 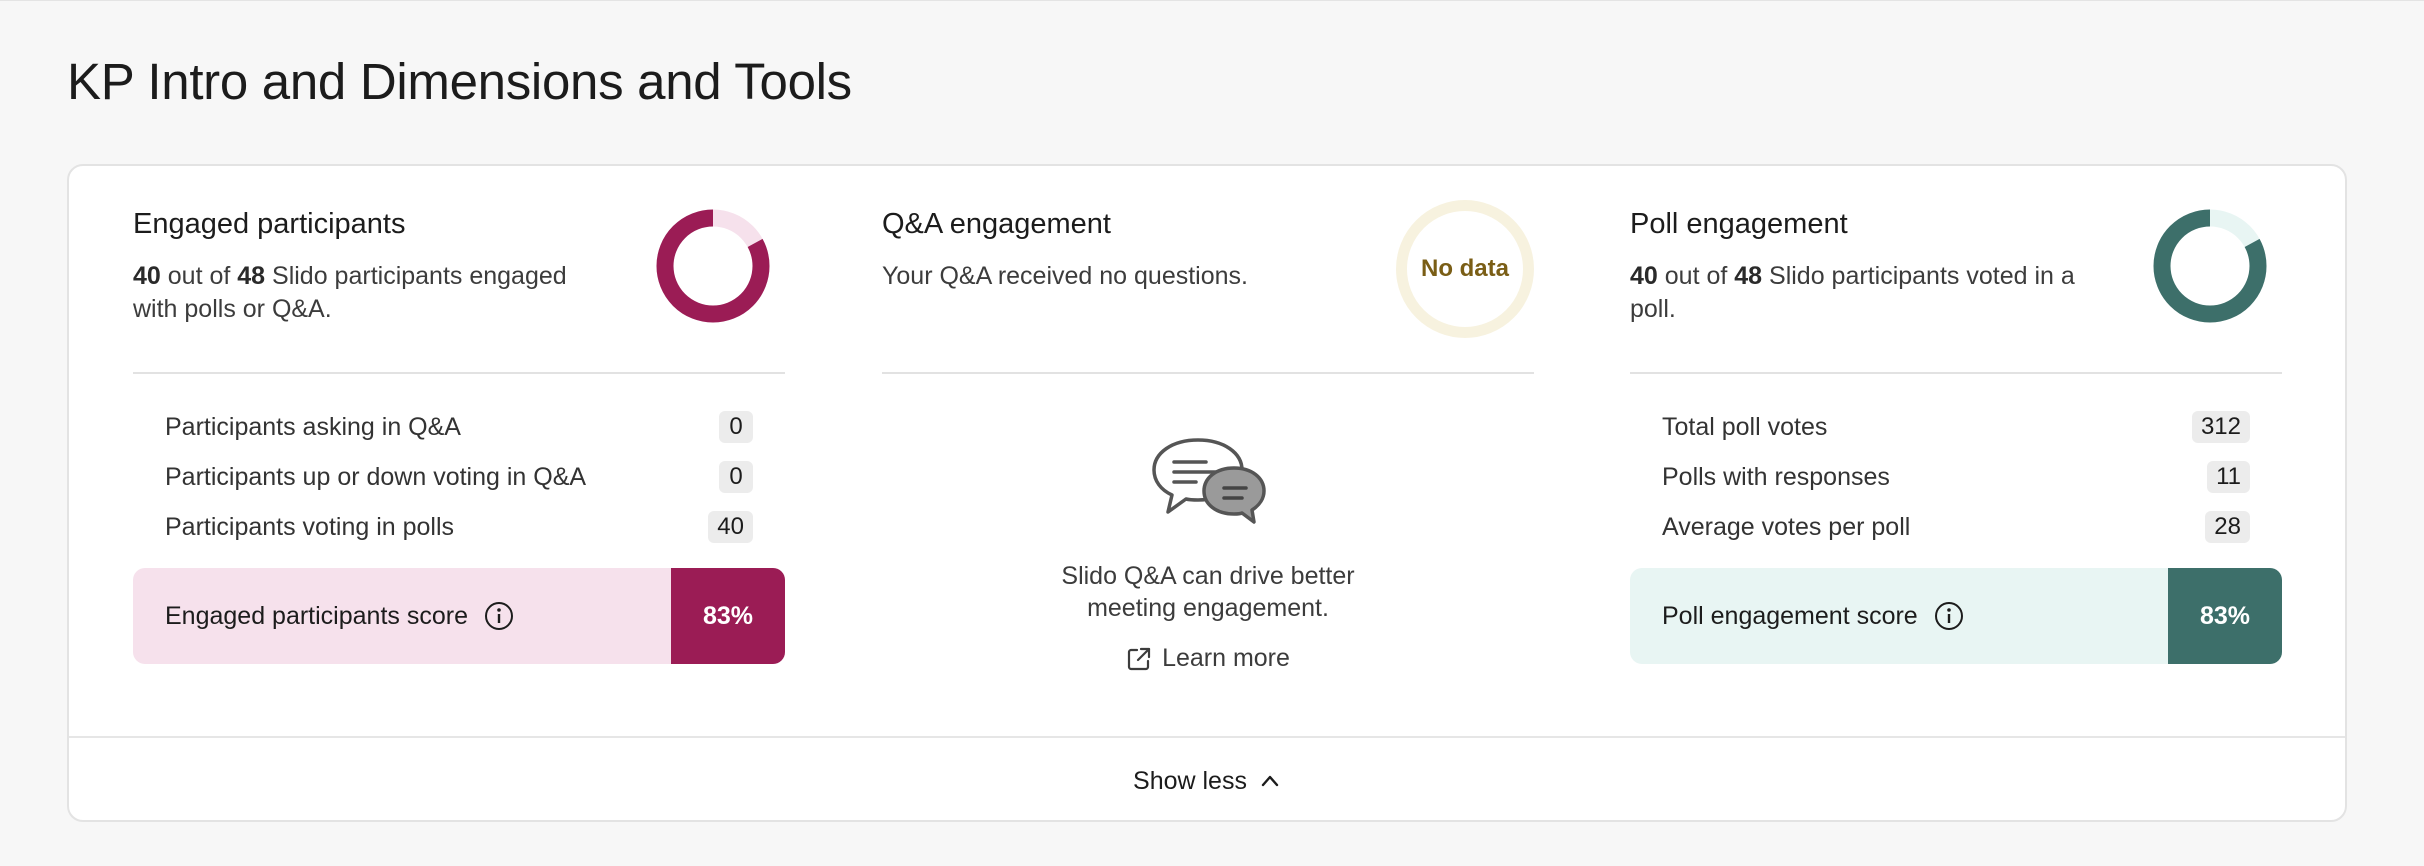 What do you see at coordinates (1790, 615) in the screenshot?
I see `poll-score-label: Poll engagement score` at bounding box center [1790, 615].